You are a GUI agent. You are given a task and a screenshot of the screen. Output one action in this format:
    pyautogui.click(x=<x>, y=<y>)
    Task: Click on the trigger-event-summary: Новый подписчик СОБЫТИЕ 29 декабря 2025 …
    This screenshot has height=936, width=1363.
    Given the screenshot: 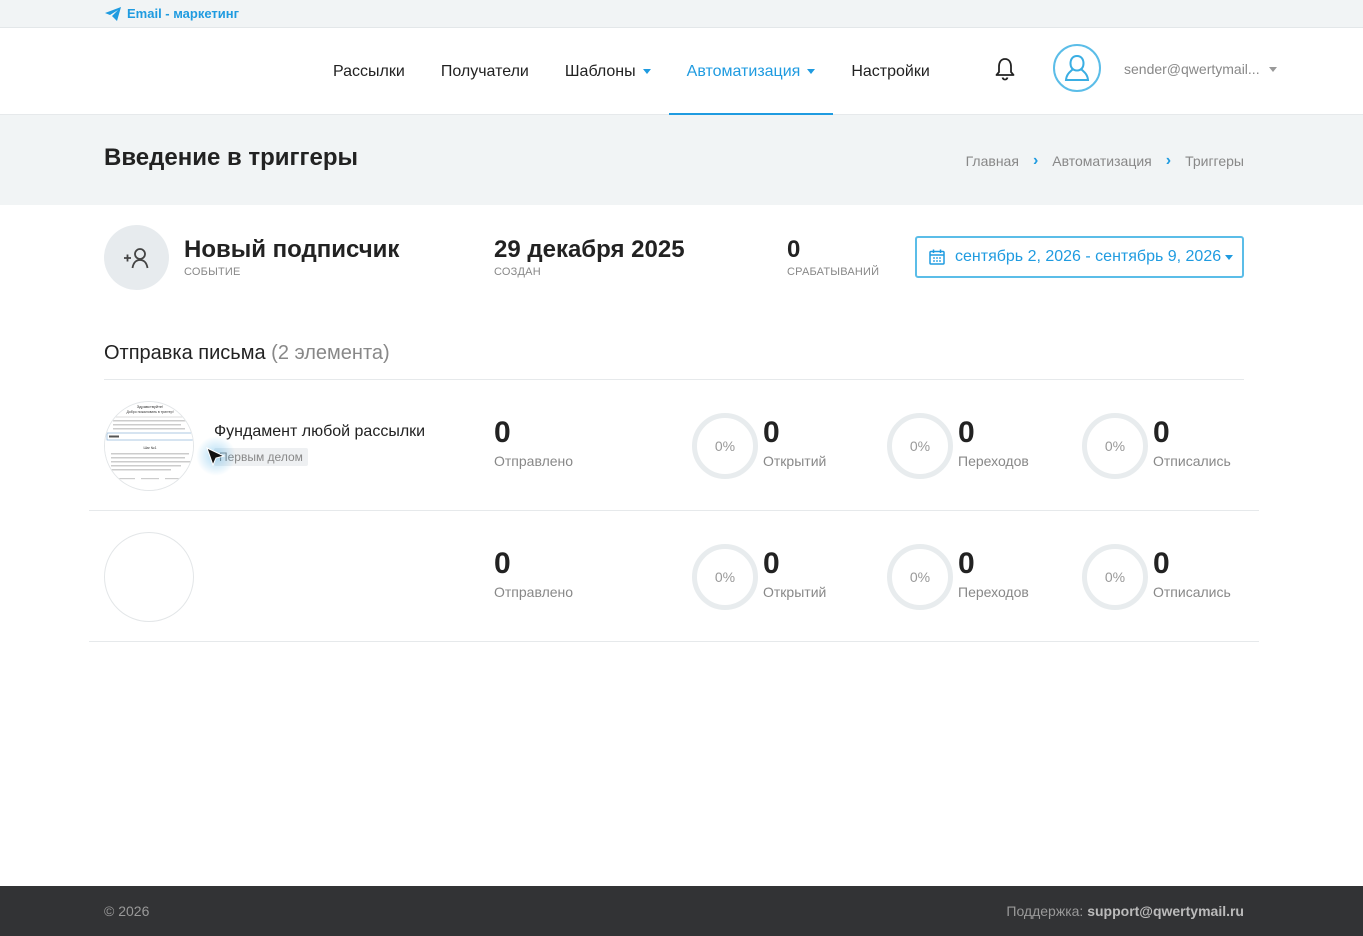 What is the action you would take?
    pyautogui.click(x=674, y=258)
    